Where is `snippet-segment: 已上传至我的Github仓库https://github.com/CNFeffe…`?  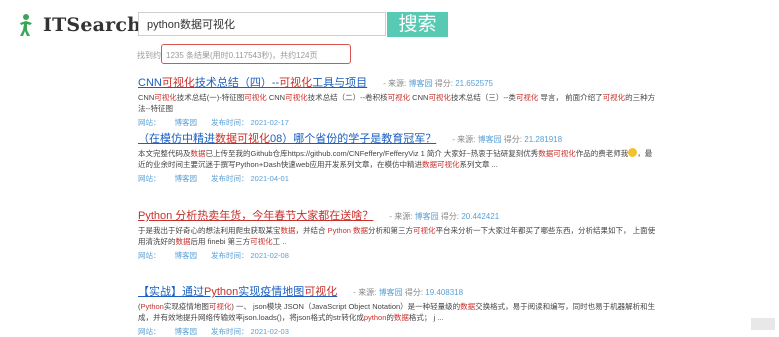
snippet-segment: 已上传至我的Github仓库https://github.com/CNFeffe… is located at coordinates (372, 153).